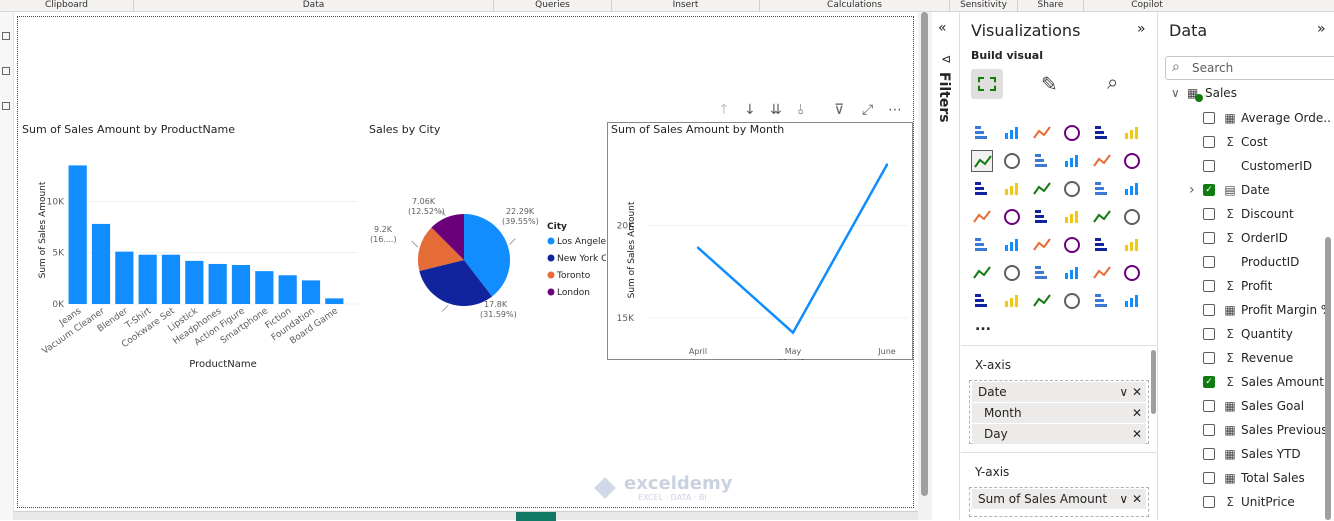 This screenshot has width=1334, height=521. What do you see at coordinates (1012, 273) in the screenshot?
I see `key-influencers-icon` at bounding box center [1012, 273].